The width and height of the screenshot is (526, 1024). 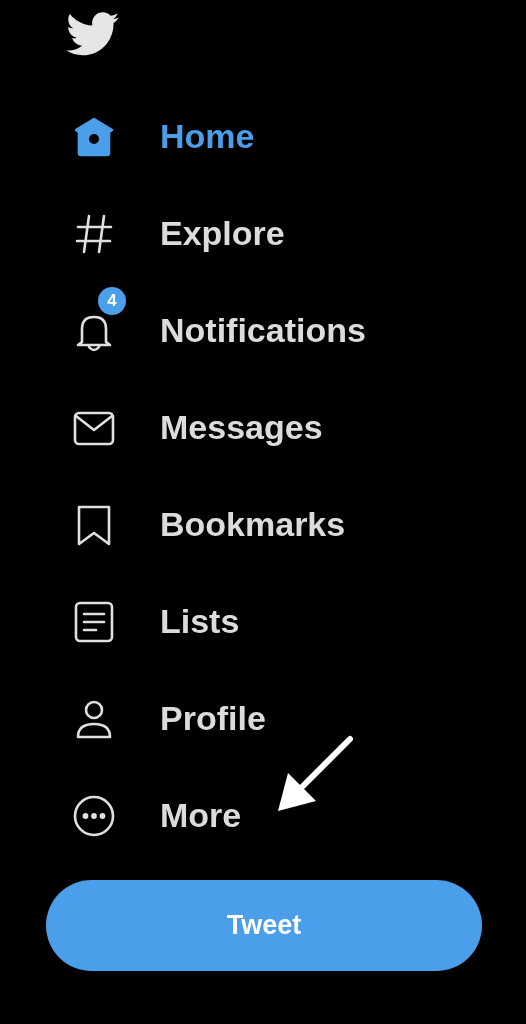 What do you see at coordinates (93, 34) in the screenshot?
I see `bird-logo` at bounding box center [93, 34].